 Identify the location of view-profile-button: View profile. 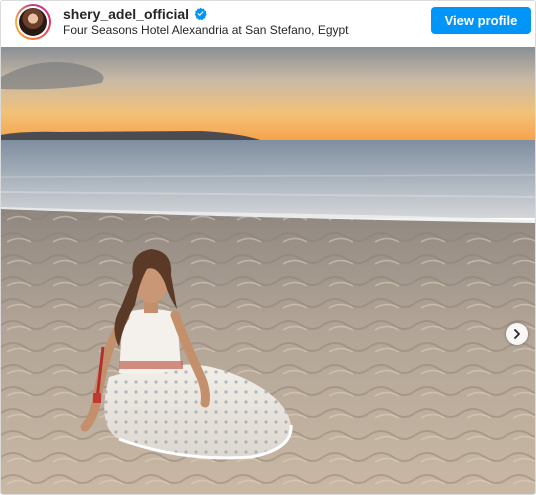
(481, 20).